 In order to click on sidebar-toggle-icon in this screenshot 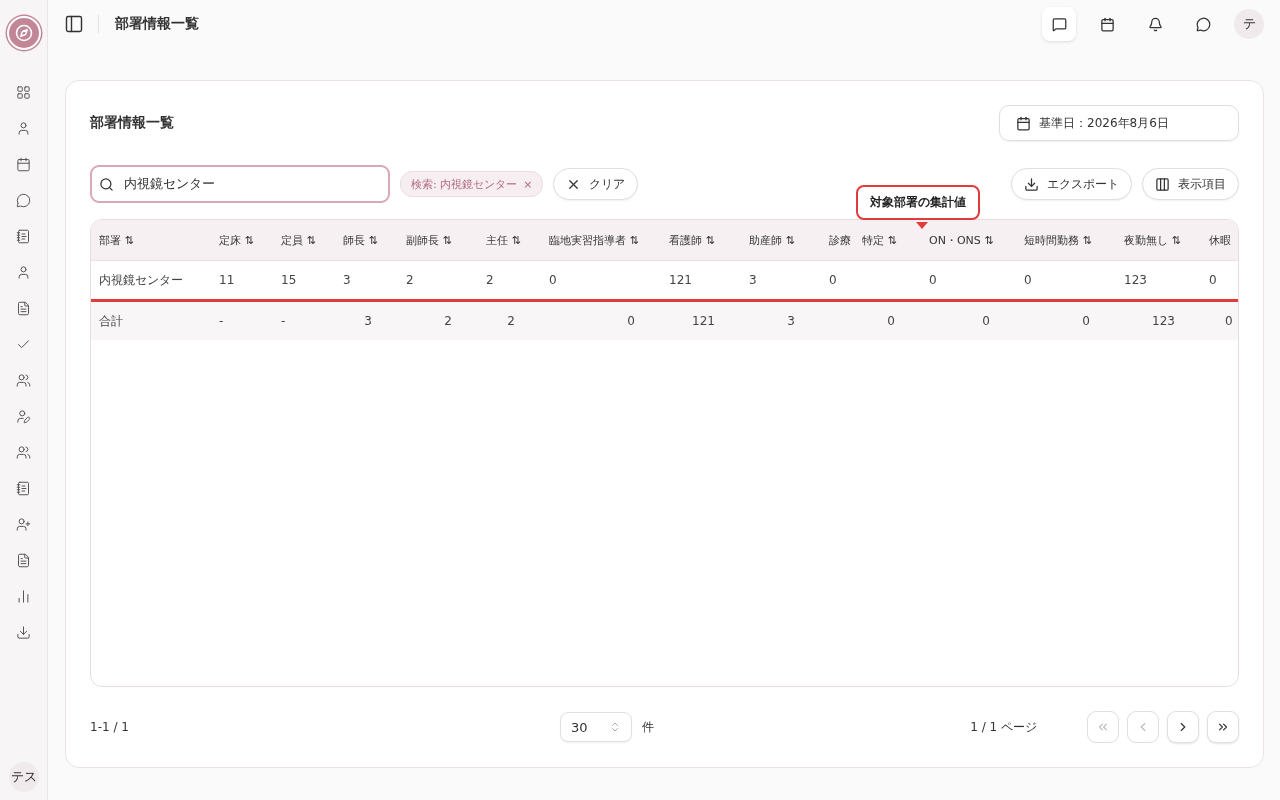, I will do `click(74, 24)`.